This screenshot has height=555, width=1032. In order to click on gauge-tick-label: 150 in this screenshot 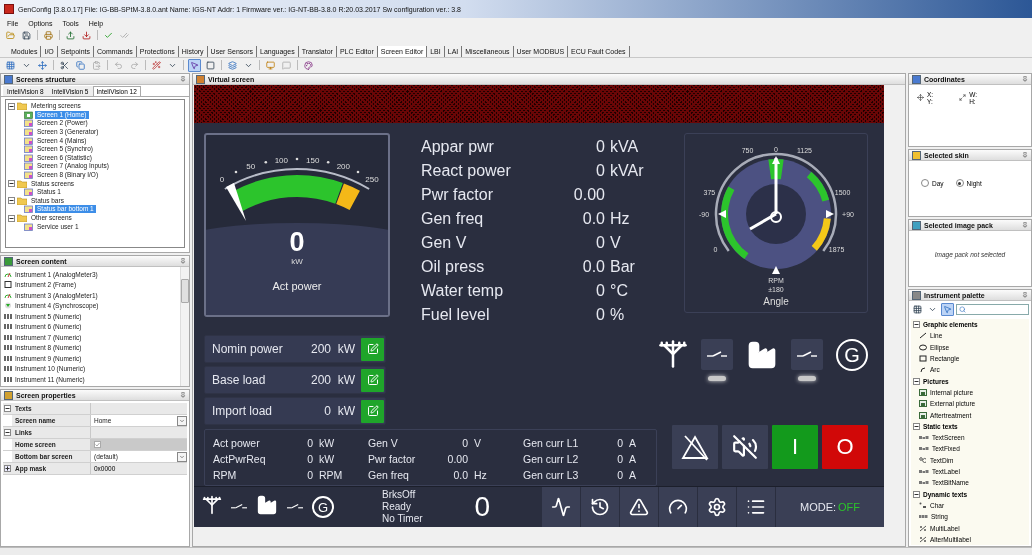, I will do `click(313, 160)`.